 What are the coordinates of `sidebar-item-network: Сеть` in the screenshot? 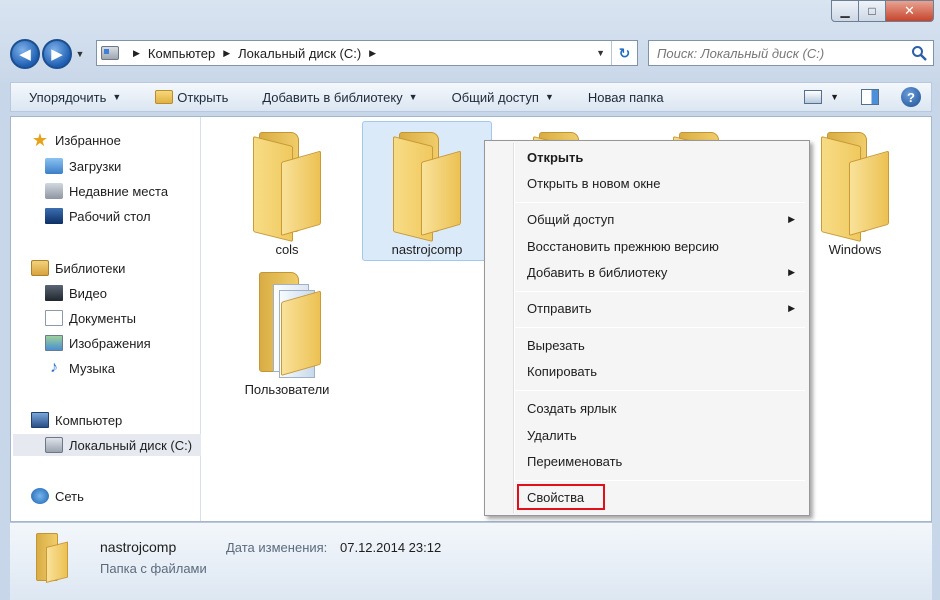 It's located at (57, 496).